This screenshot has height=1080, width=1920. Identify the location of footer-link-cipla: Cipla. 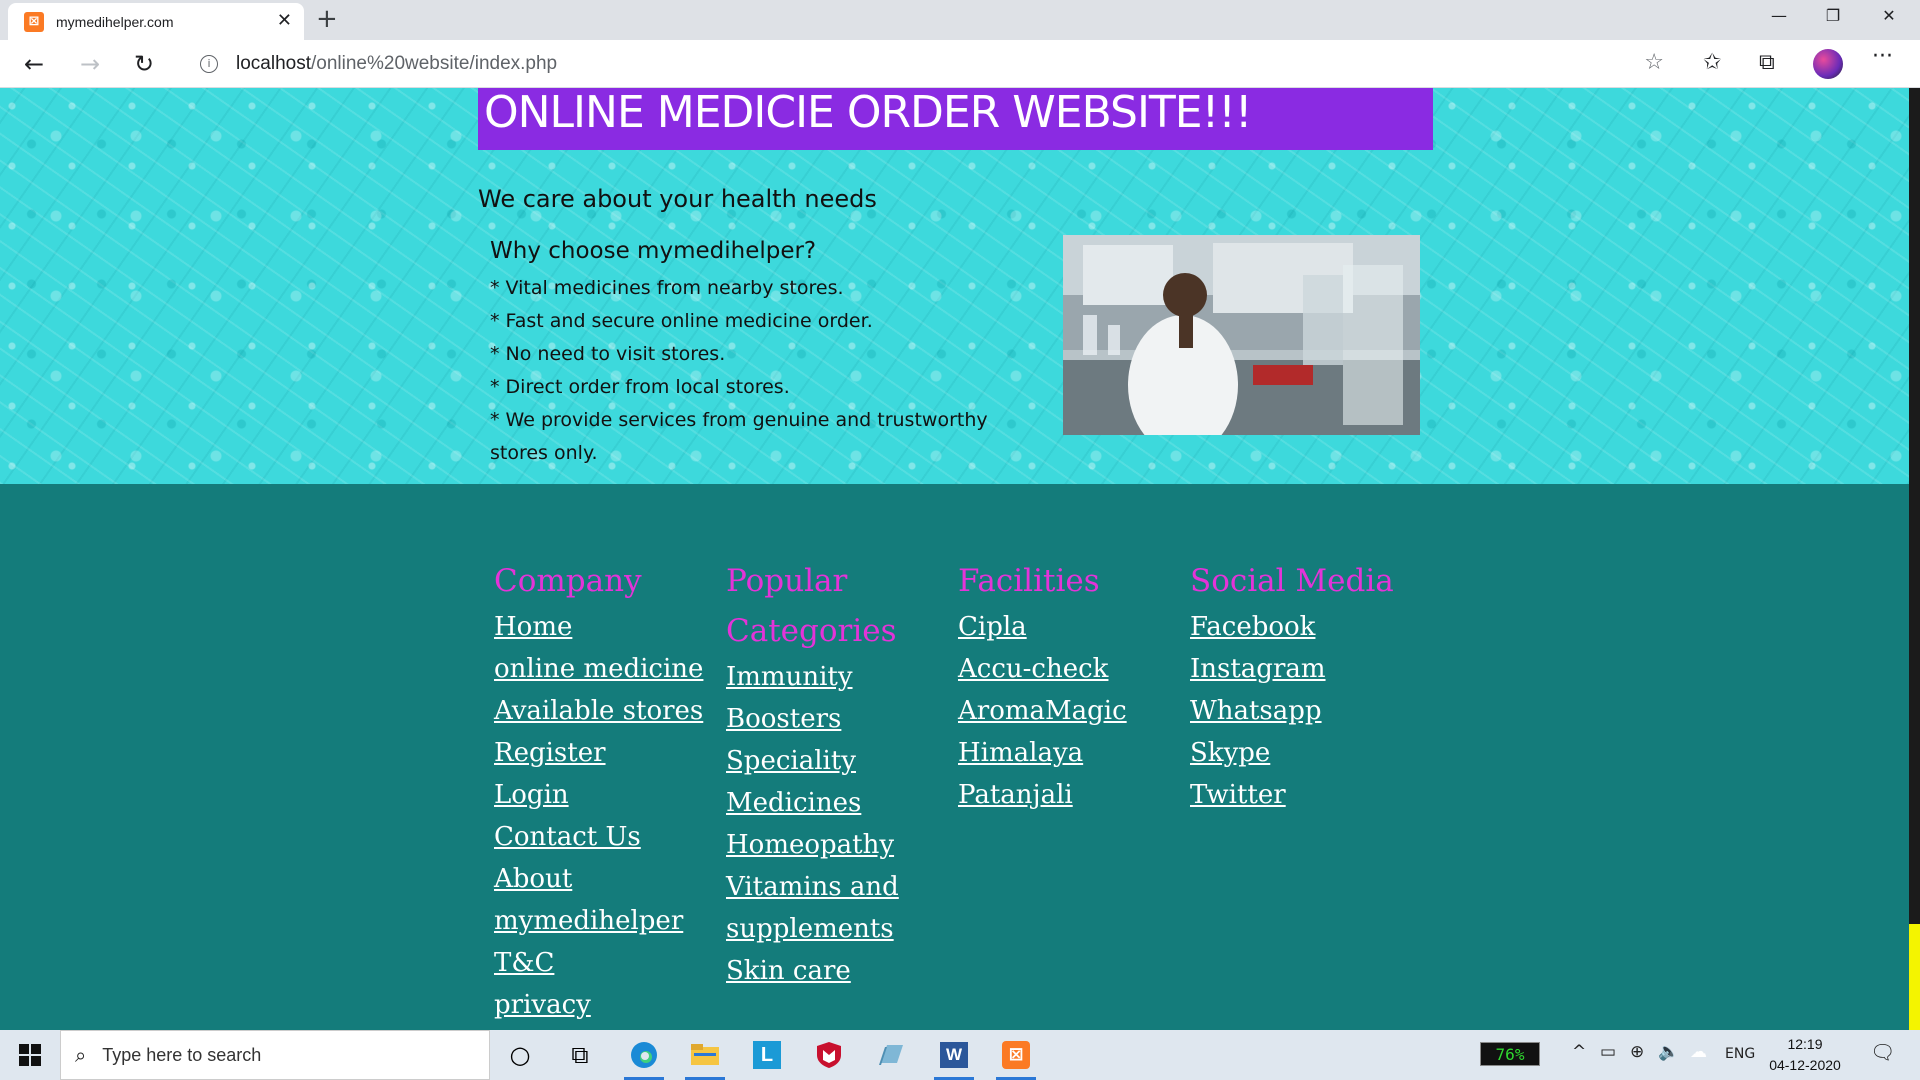
(1068, 627).